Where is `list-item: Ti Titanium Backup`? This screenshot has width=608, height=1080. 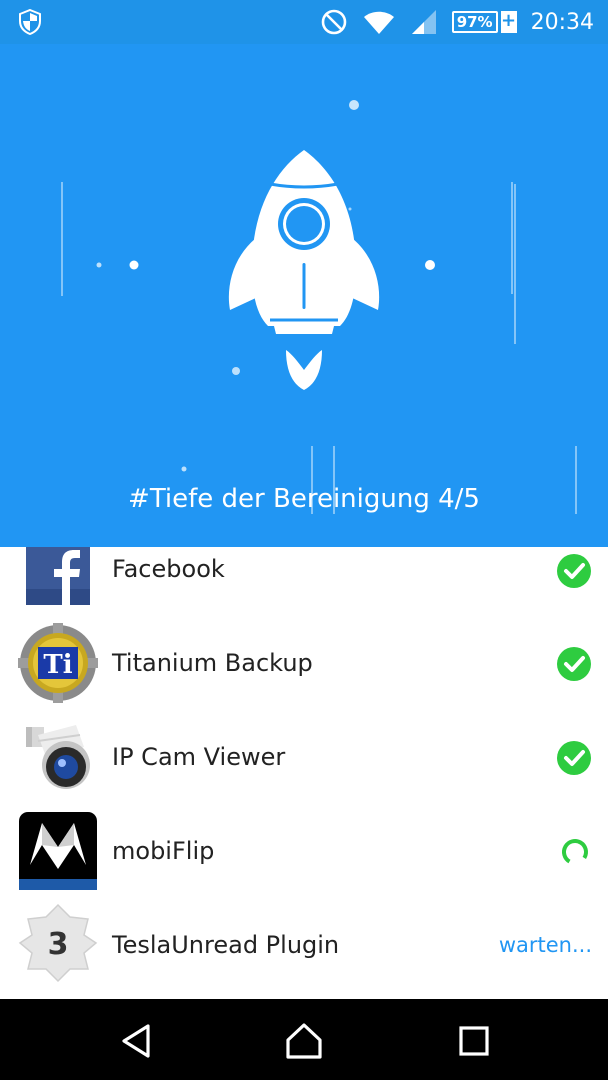
list-item: Ti Titanium Backup is located at coordinates (304, 664).